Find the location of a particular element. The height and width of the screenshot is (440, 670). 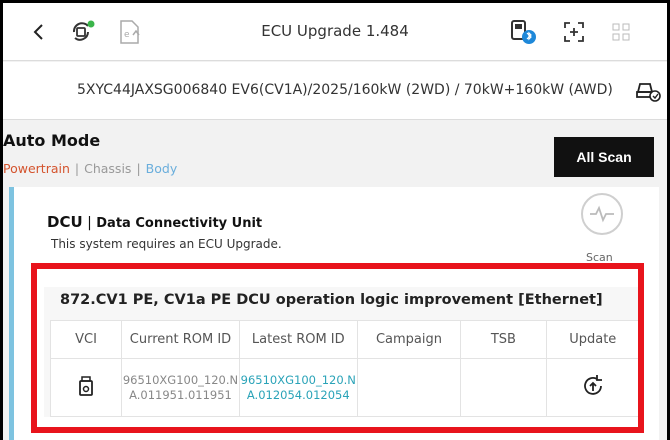

tab-body: Body is located at coordinates (162, 168).